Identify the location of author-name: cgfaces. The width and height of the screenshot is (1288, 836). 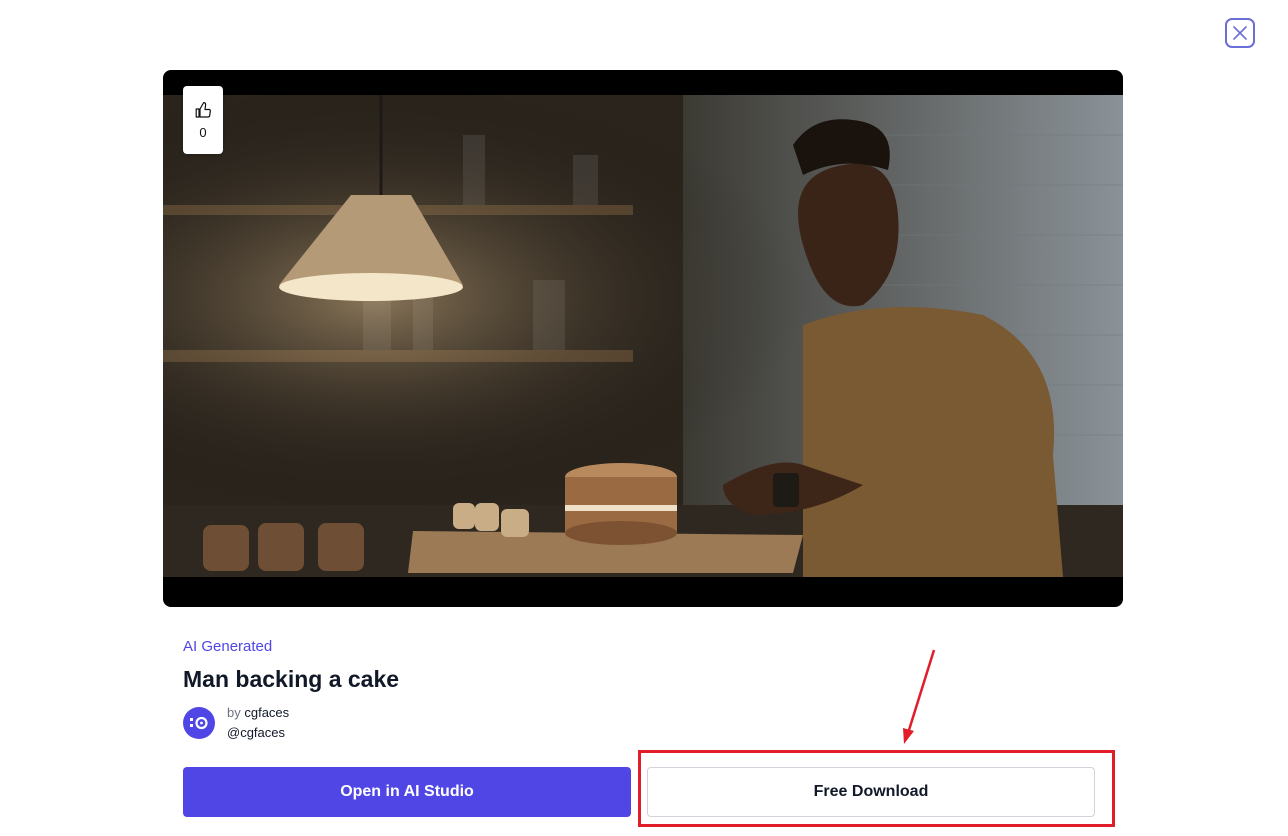
(266, 712).